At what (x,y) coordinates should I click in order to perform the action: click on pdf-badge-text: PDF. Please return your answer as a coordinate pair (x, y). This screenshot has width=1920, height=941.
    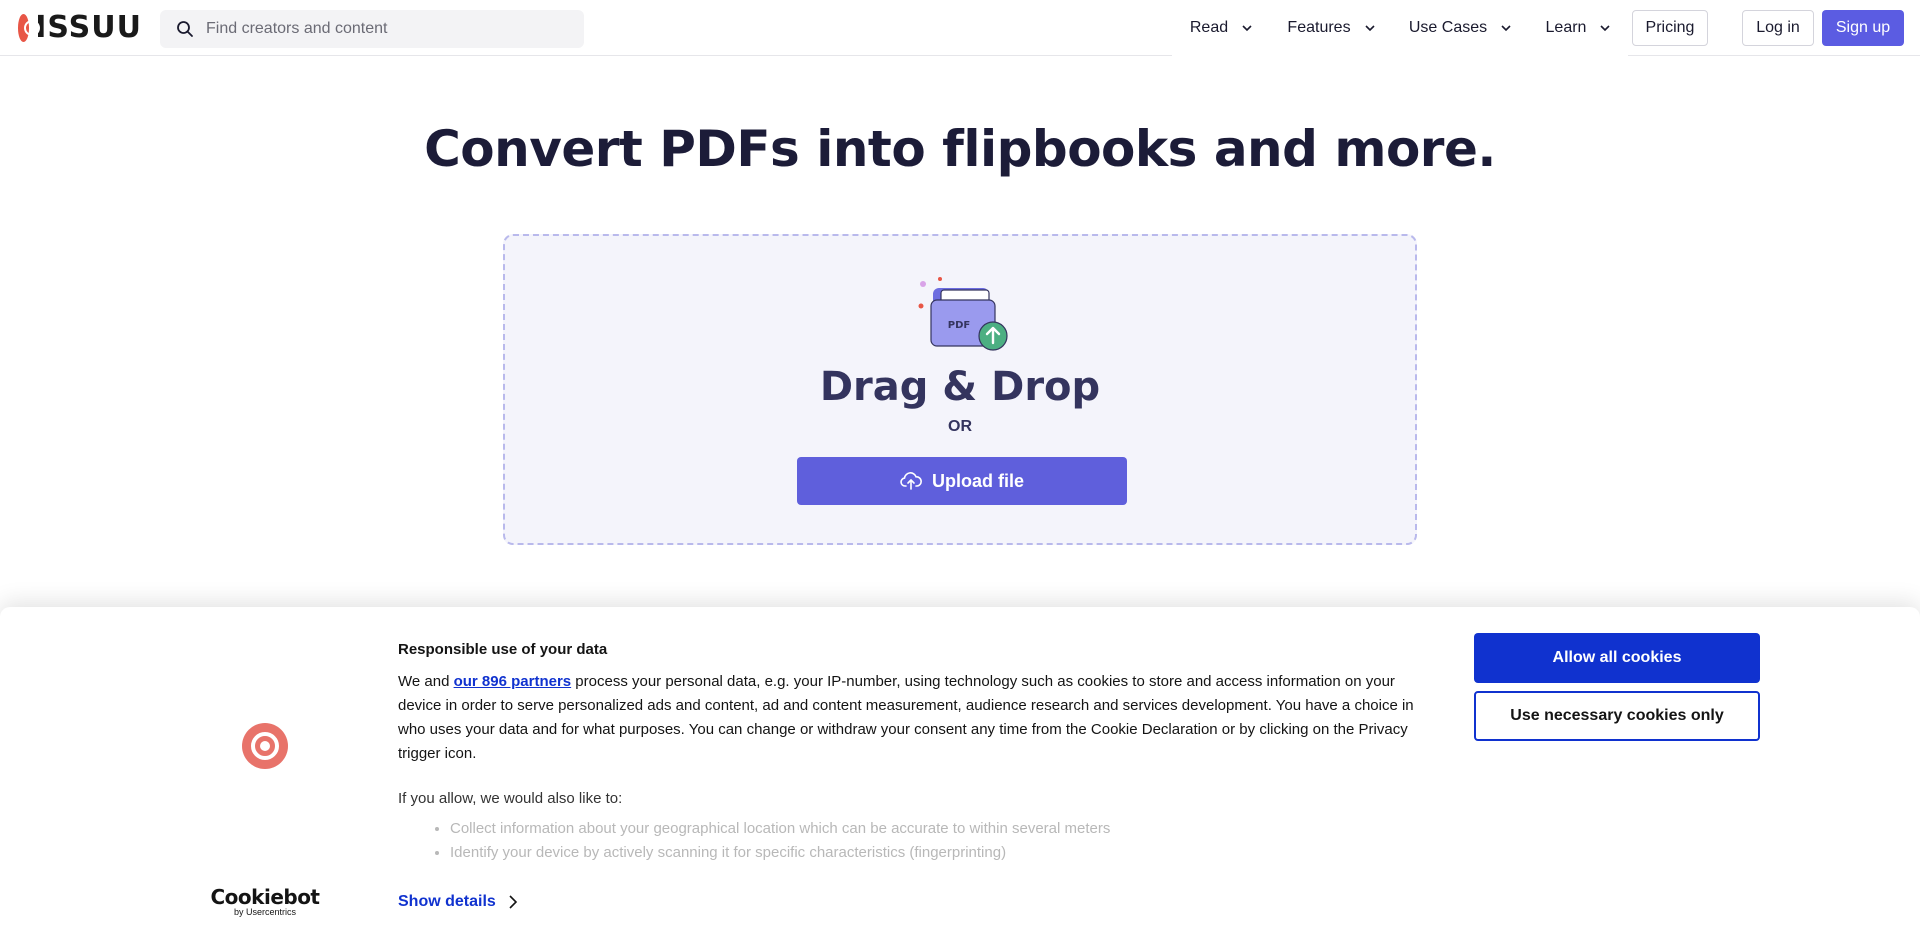
    Looking at the image, I should click on (959, 325).